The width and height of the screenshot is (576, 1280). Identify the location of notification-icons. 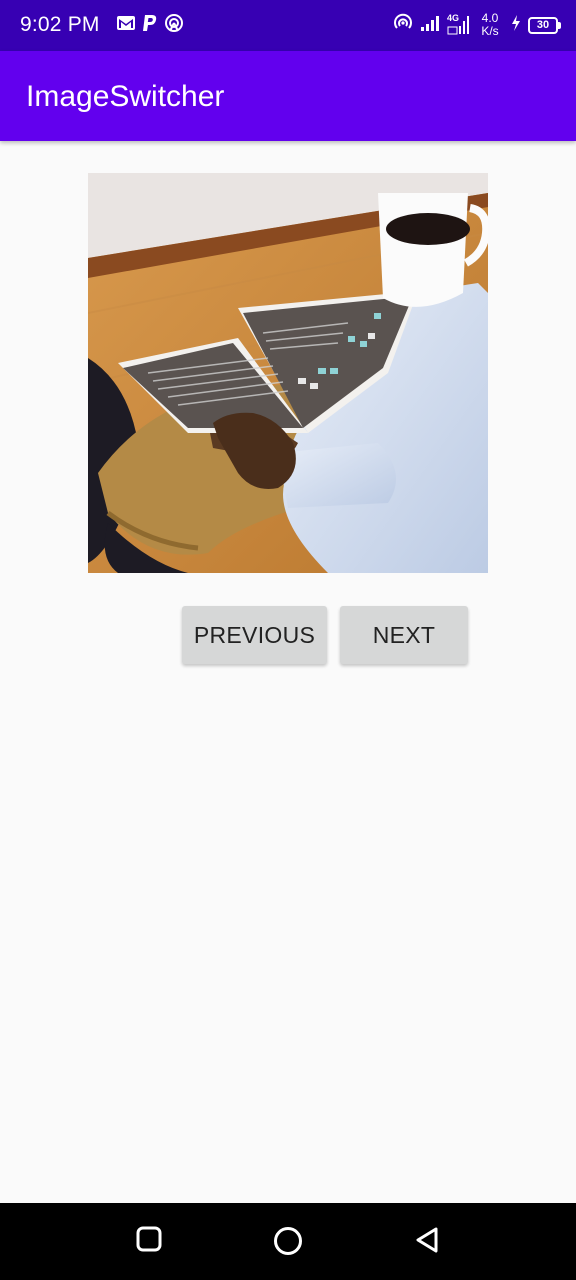
(150, 25).